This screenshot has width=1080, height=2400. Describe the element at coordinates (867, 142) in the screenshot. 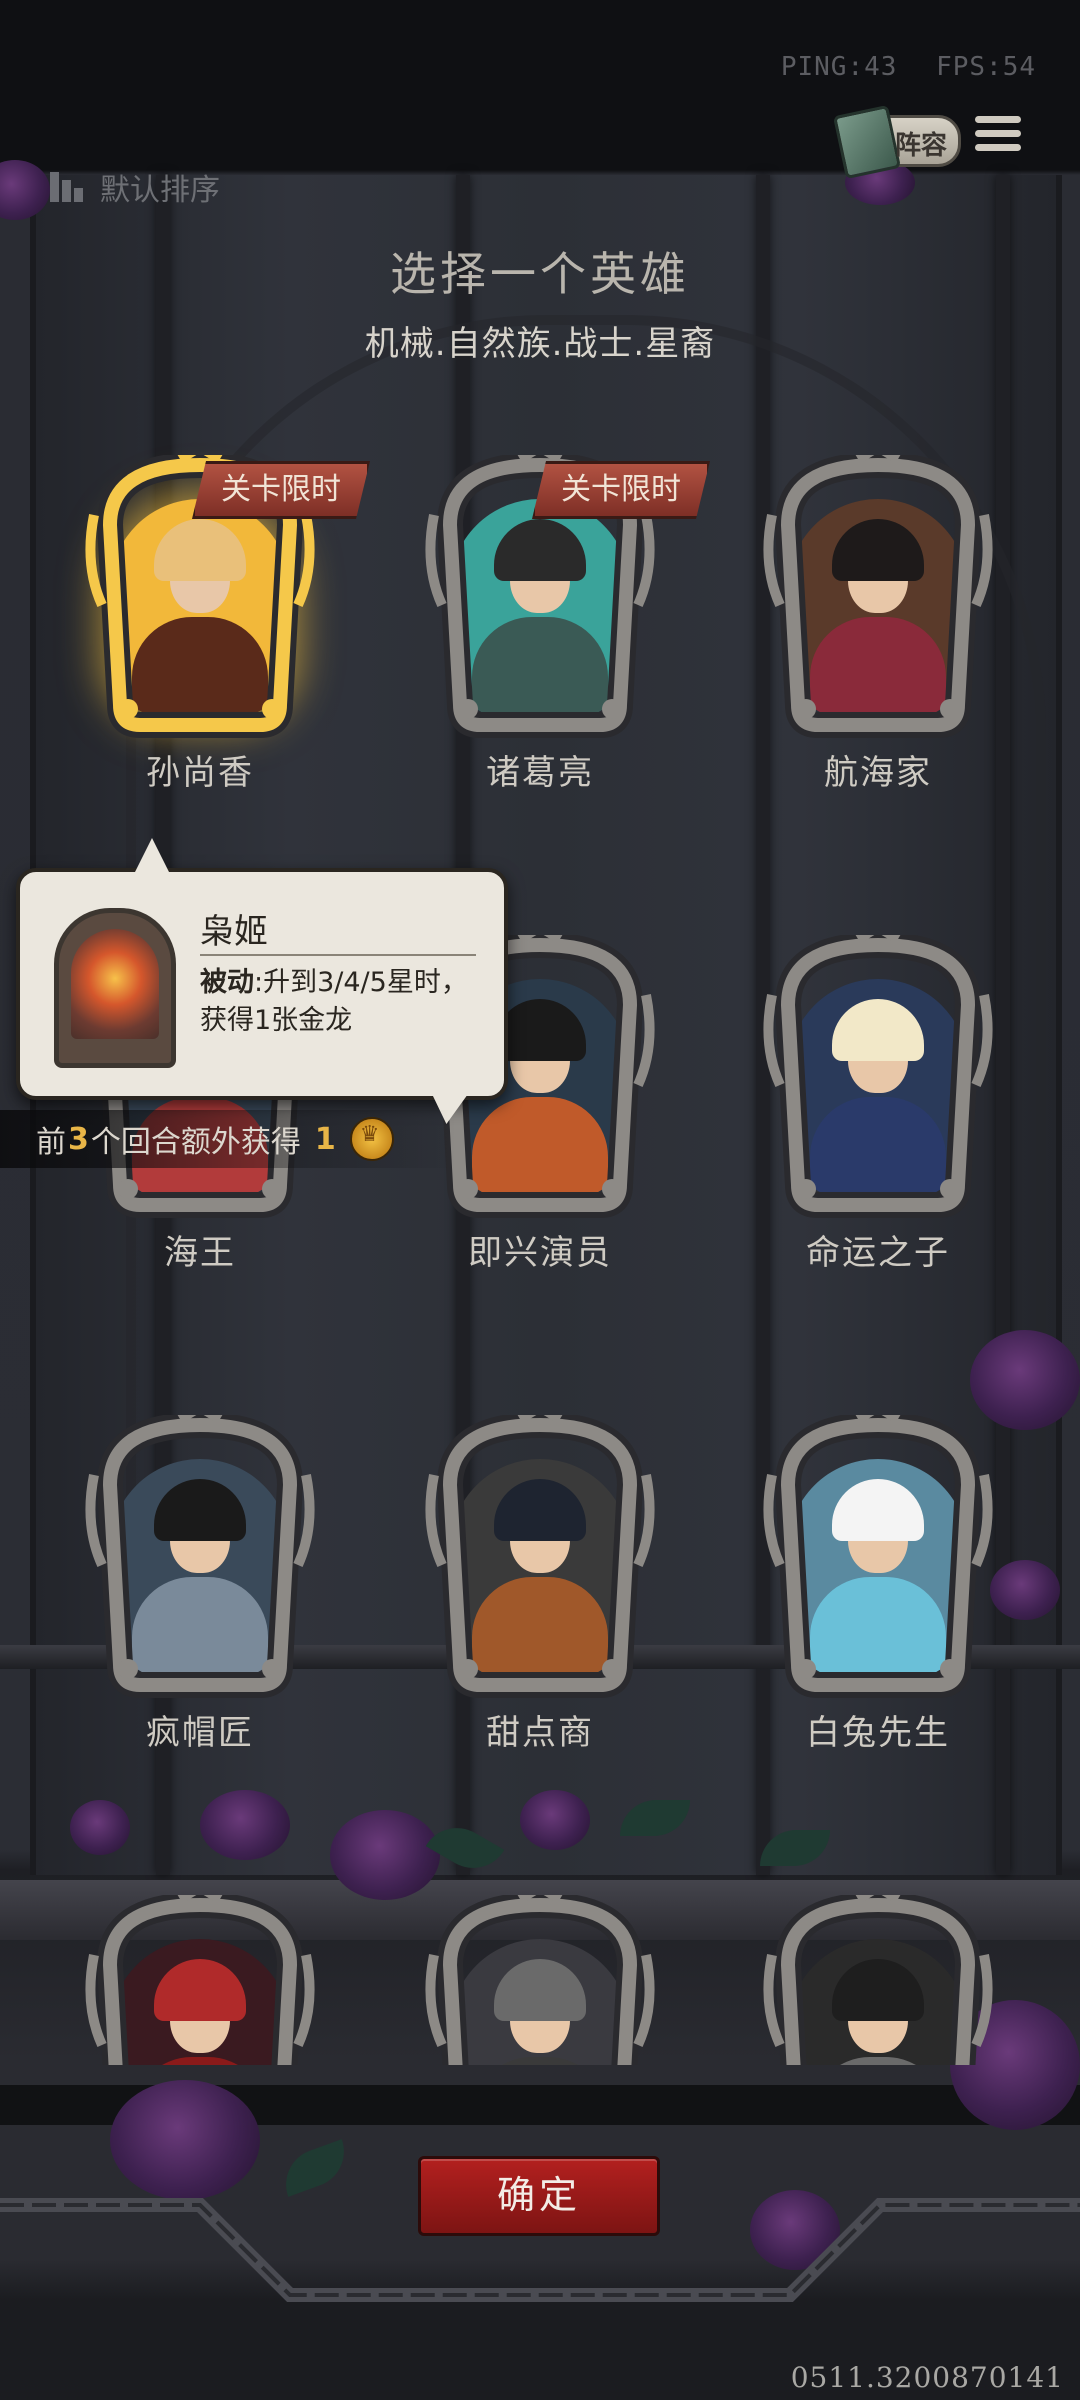

I see `book-icon` at that location.